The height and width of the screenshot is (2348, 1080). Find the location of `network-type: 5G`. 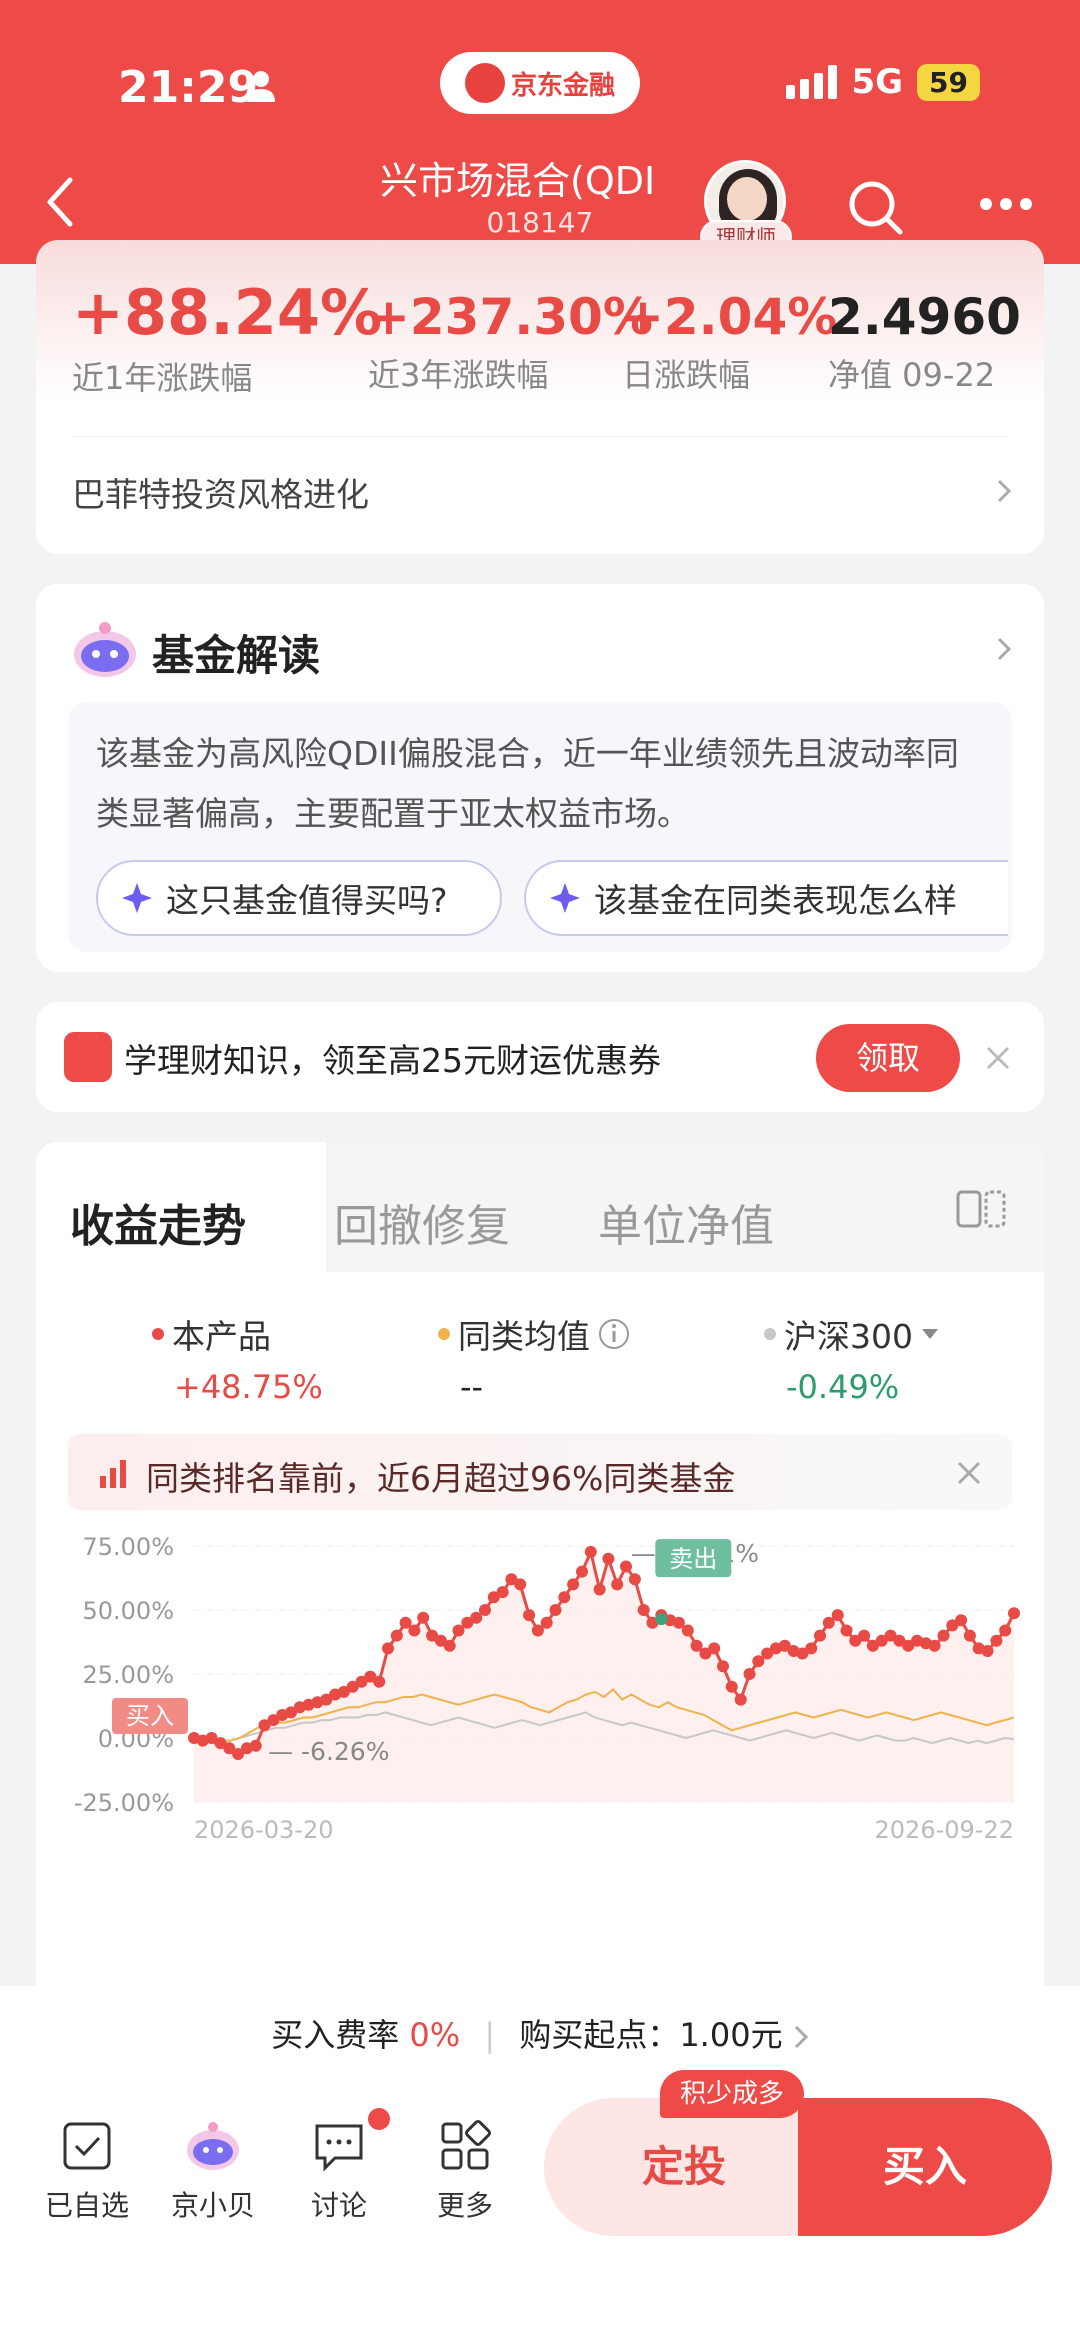

network-type: 5G is located at coordinates (877, 82).